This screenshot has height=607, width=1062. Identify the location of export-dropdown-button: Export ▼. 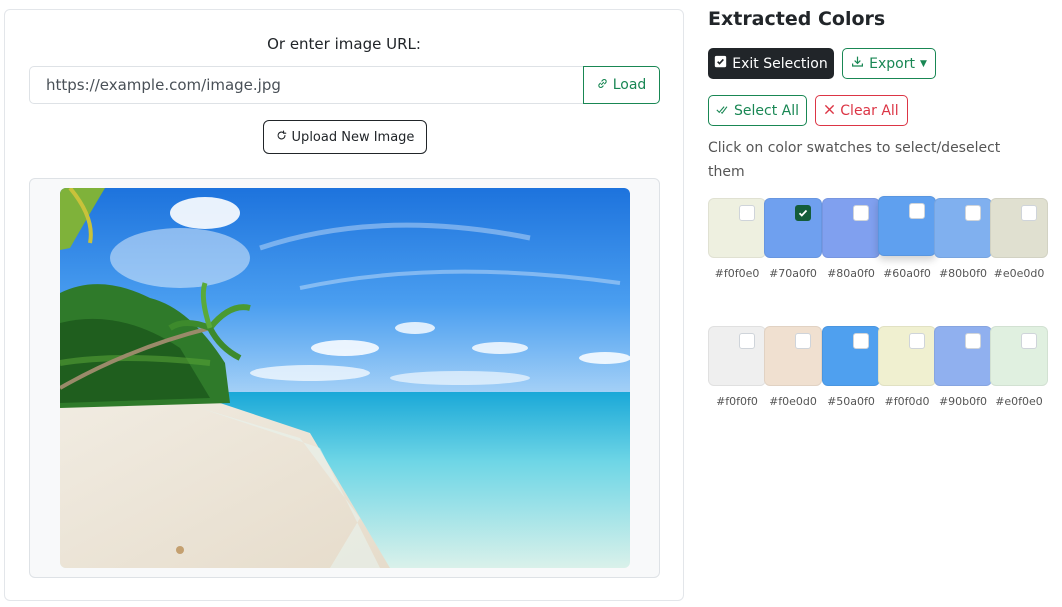
(889, 63).